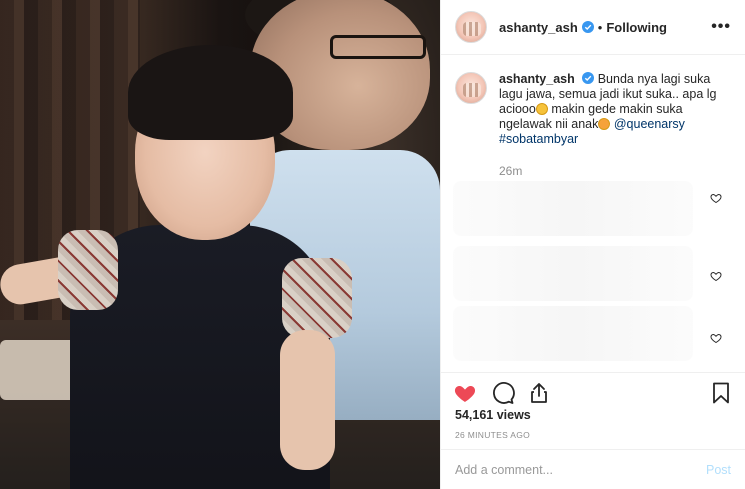 The image size is (745, 489). What do you see at coordinates (538, 139) in the screenshot?
I see `caption-hashtag: #sobatambyar` at bounding box center [538, 139].